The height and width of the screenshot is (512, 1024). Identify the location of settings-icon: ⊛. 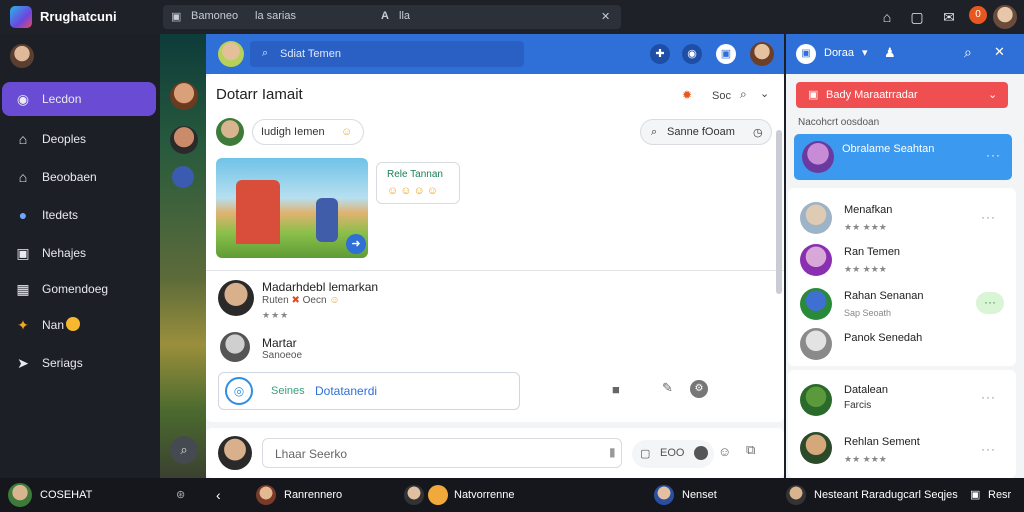
(180, 495).